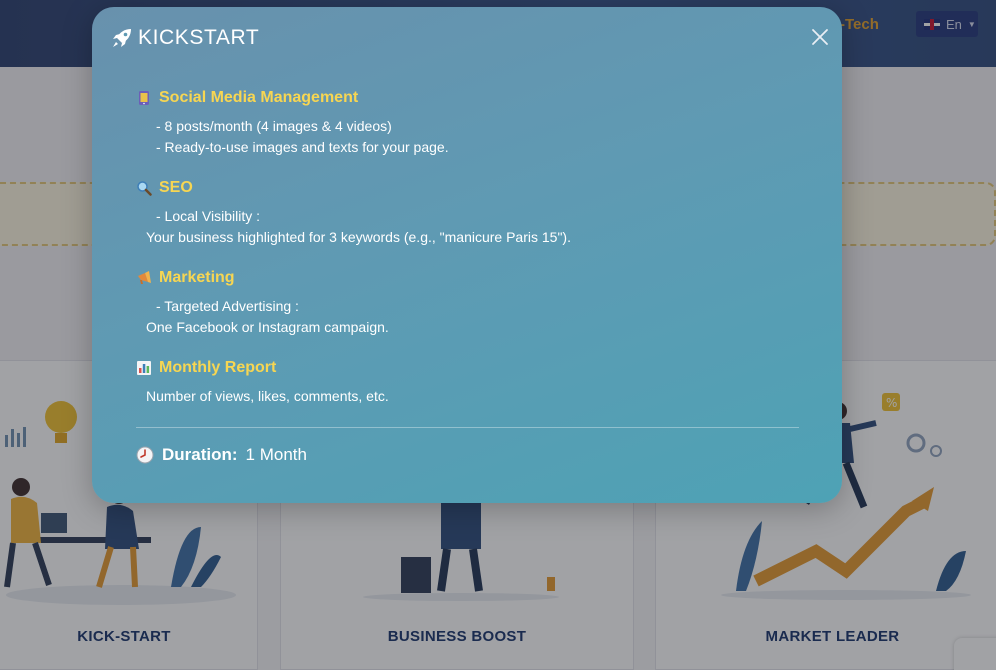 The width and height of the screenshot is (996, 670). Describe the element at coordinates (227, 306) in the screenshot. I see `section-line: - Targeted Advertising :` at that location.